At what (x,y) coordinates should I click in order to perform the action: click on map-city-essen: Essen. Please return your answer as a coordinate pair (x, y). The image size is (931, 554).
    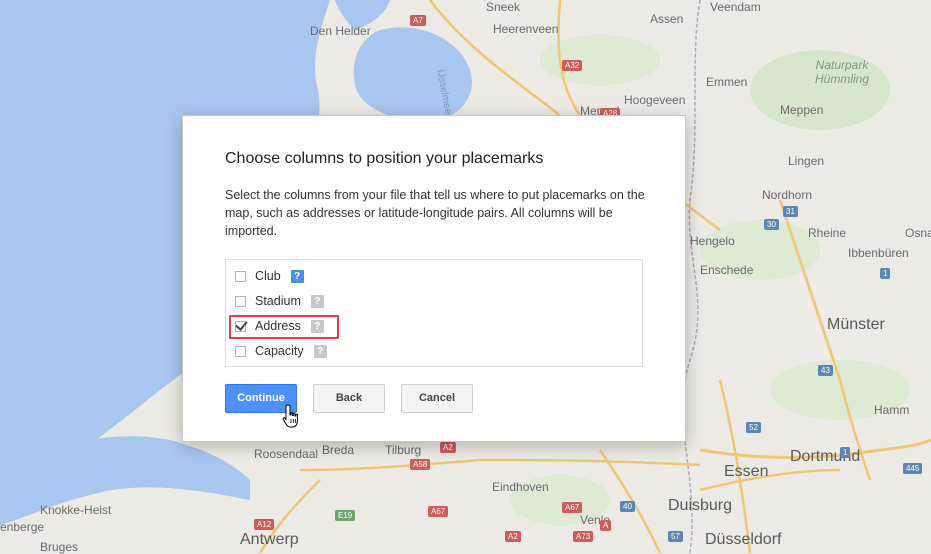
    Looking at the image, I should click on (746, 471).